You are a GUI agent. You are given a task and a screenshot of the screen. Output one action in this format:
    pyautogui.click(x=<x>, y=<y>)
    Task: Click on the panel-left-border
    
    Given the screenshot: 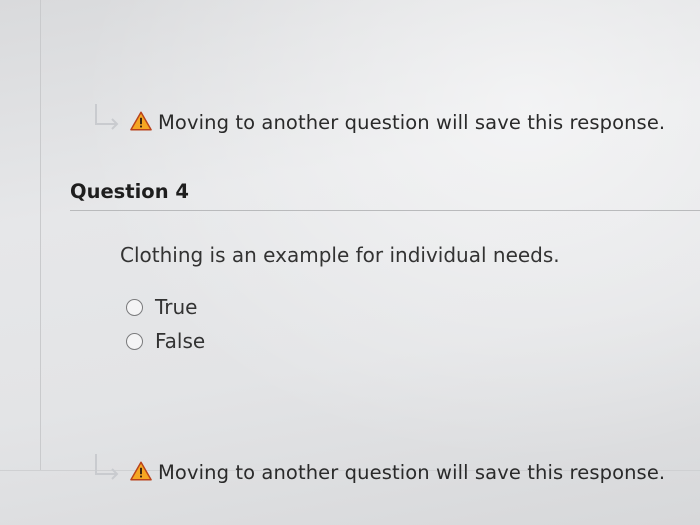 What is the action you would take?
    pyautogui.click(x=40, y=235)
    